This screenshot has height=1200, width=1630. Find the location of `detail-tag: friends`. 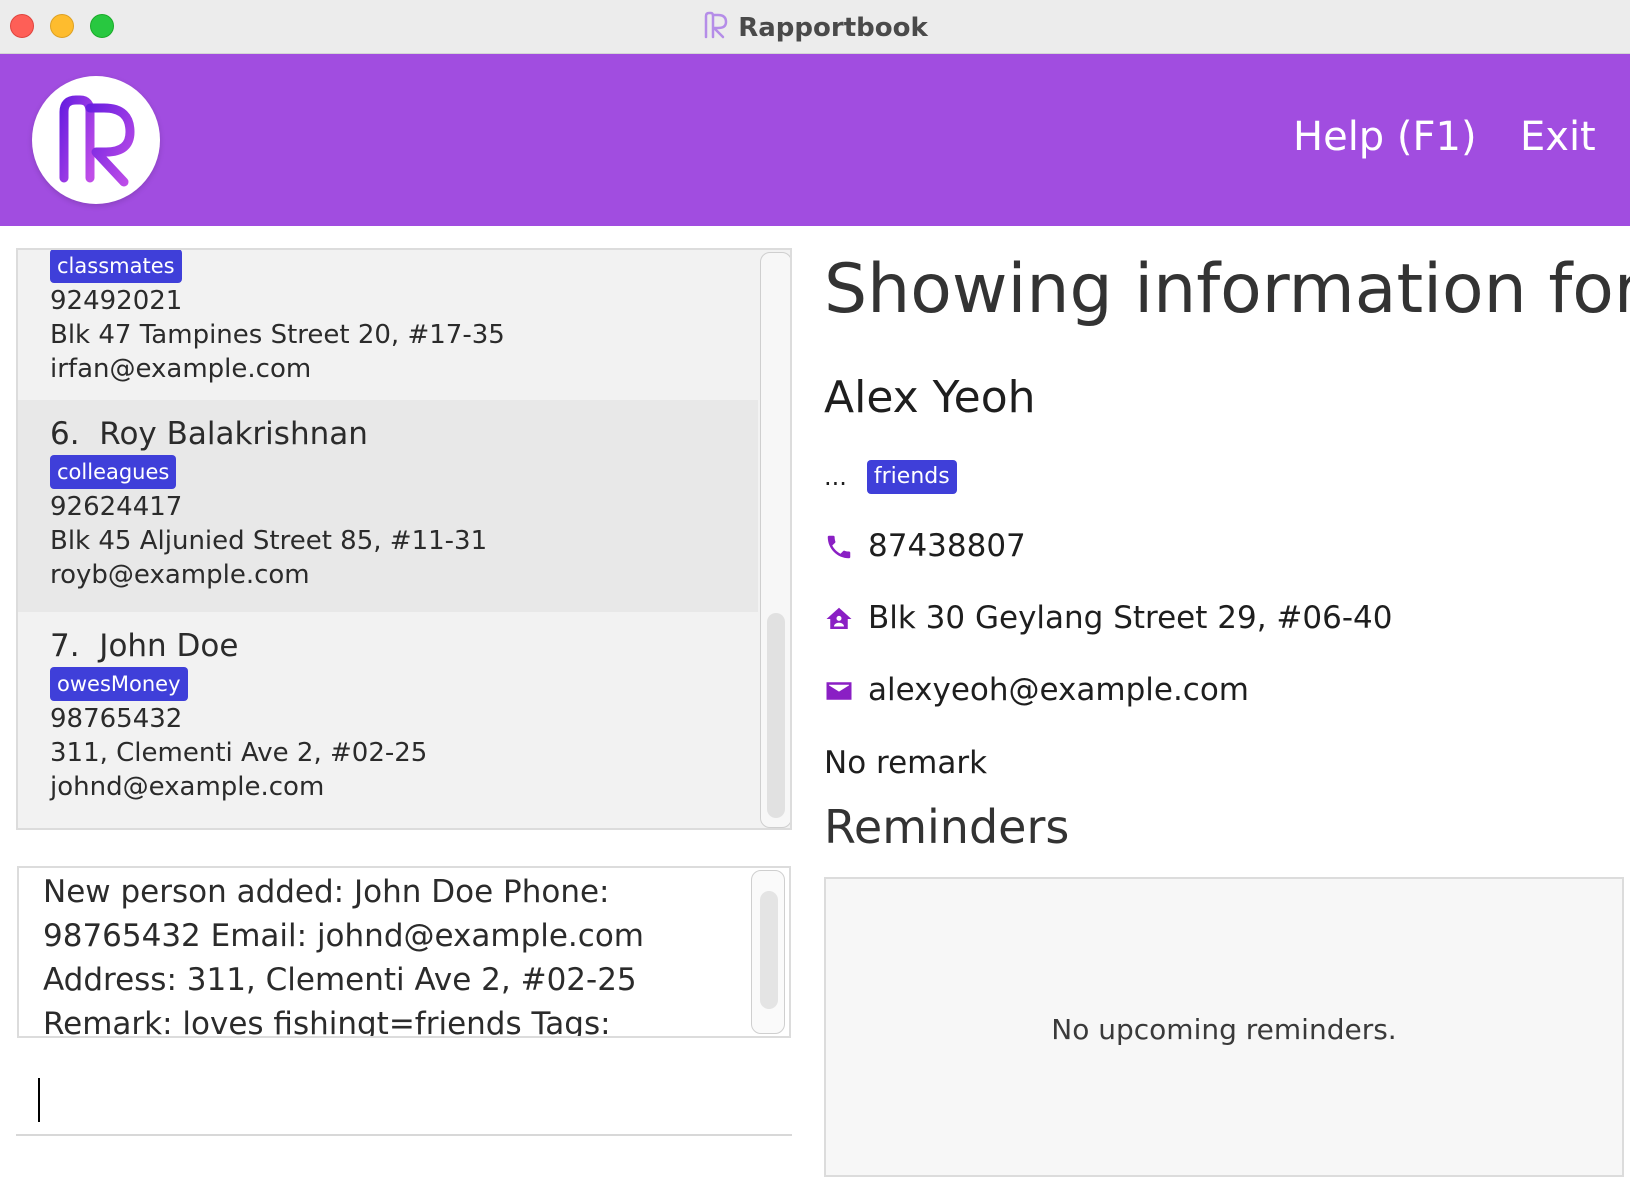

detail-tag: friends is located at coordinates (911, 477).